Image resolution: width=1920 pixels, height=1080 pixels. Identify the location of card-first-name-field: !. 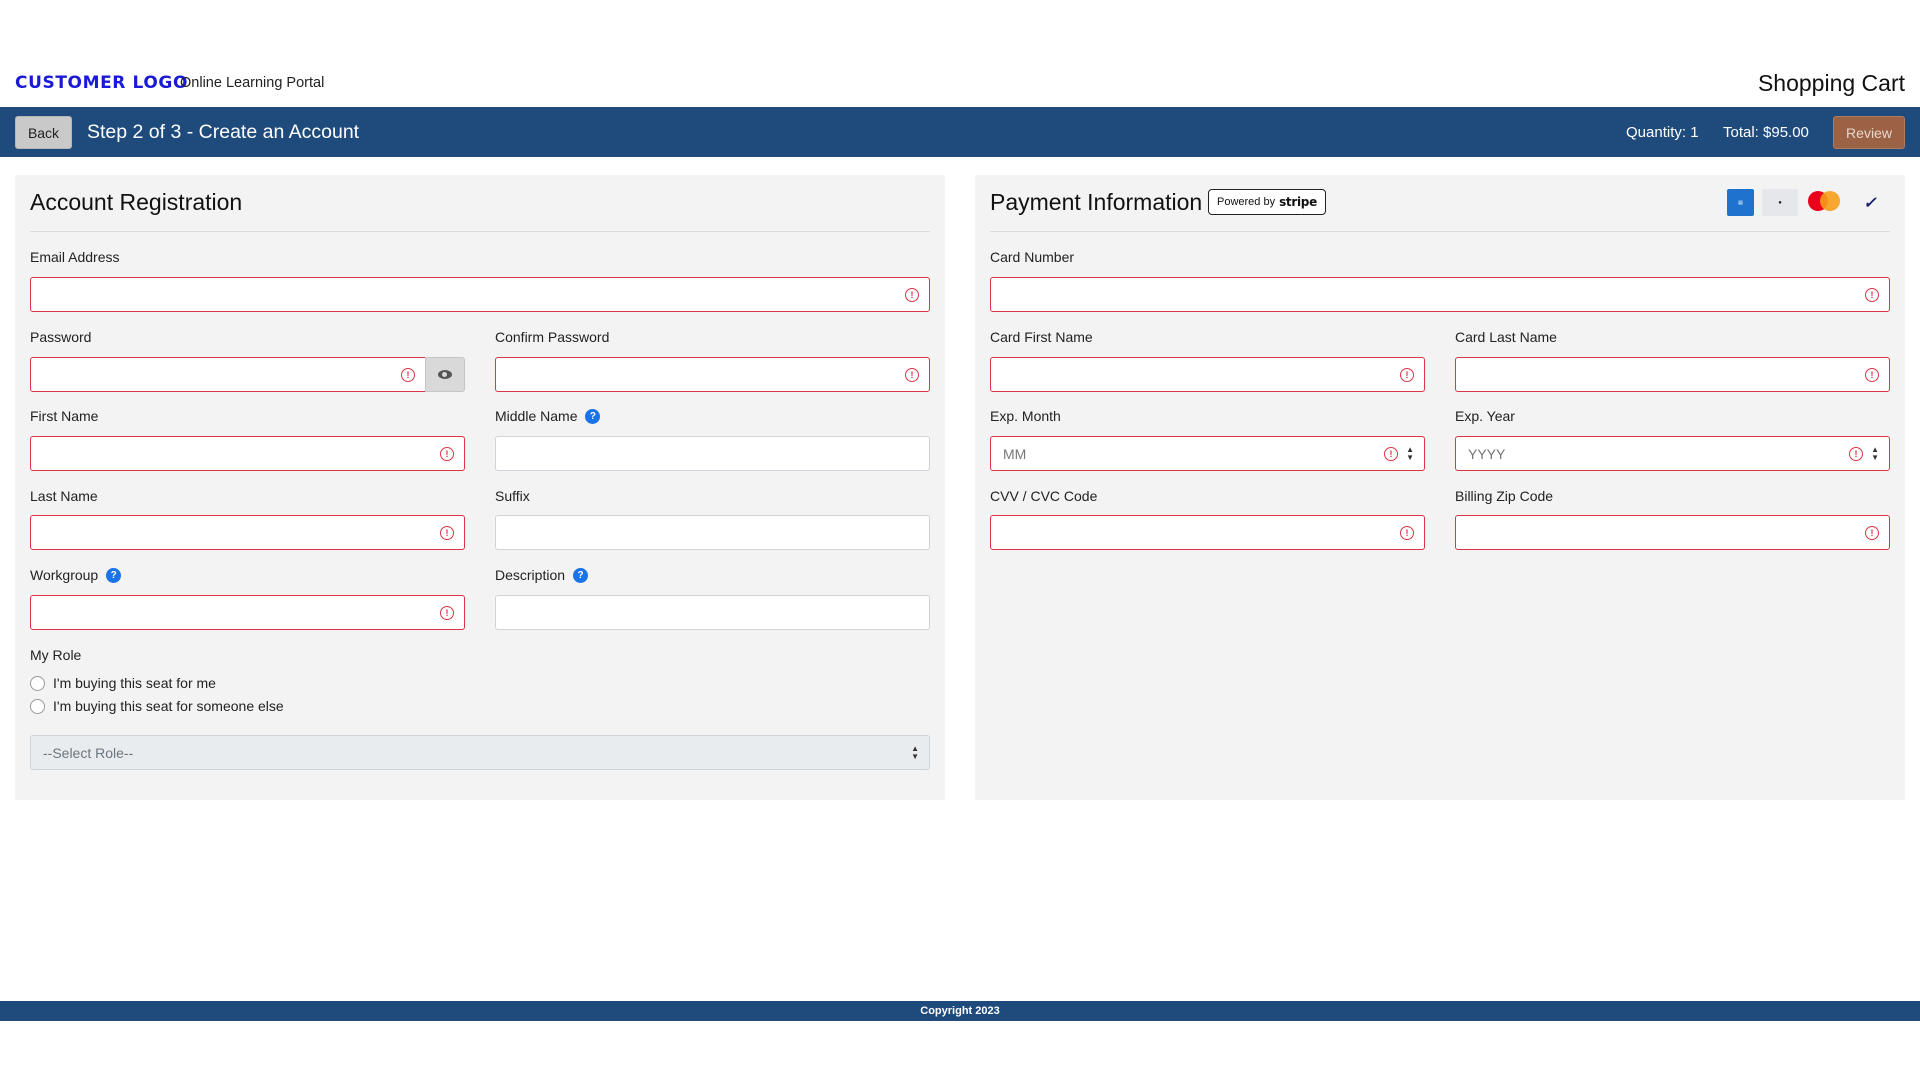
(1207, 374).